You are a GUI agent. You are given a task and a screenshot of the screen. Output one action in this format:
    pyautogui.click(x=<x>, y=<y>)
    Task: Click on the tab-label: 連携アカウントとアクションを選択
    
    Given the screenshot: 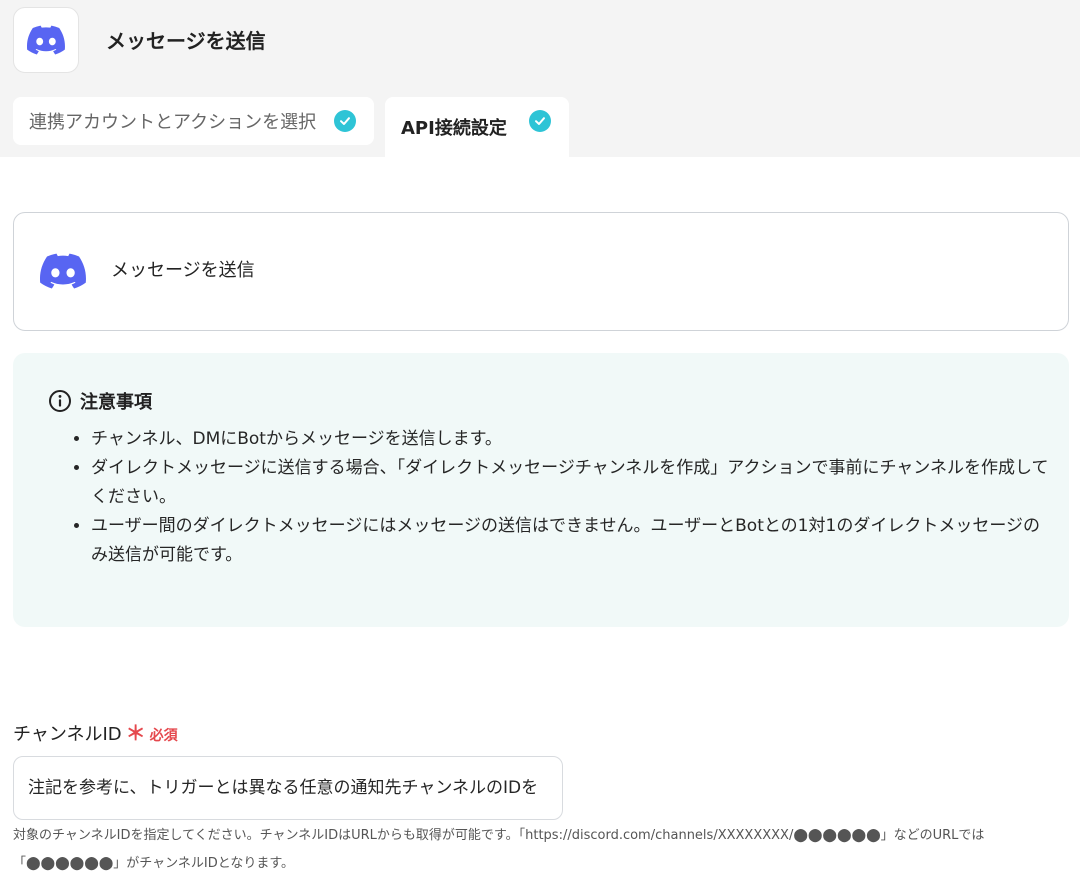 What is the action you would take?
    pyautogui.click(x=173, y=122)
    